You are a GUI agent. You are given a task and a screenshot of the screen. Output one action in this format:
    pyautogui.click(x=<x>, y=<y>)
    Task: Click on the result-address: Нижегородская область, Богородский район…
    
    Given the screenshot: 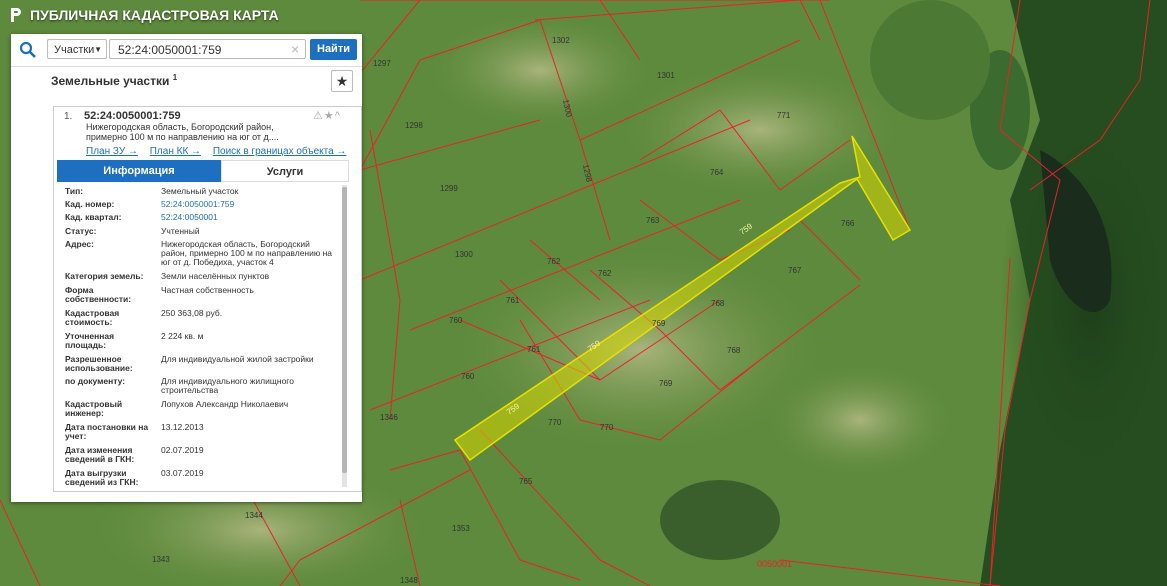 What is the action you would take?
    pyautogui.click(x=182, y=132)
    